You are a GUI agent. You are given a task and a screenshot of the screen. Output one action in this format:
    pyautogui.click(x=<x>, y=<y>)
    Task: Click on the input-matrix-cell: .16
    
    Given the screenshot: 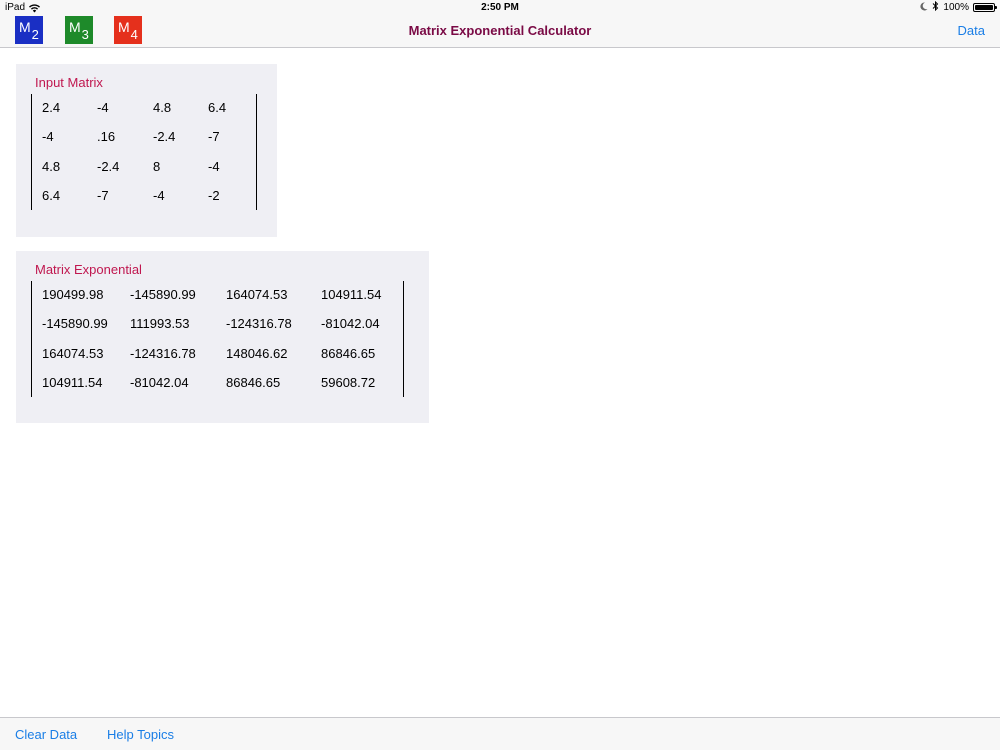 What is the action you would take?
    pyautogui.click(x=106, y=137)
    